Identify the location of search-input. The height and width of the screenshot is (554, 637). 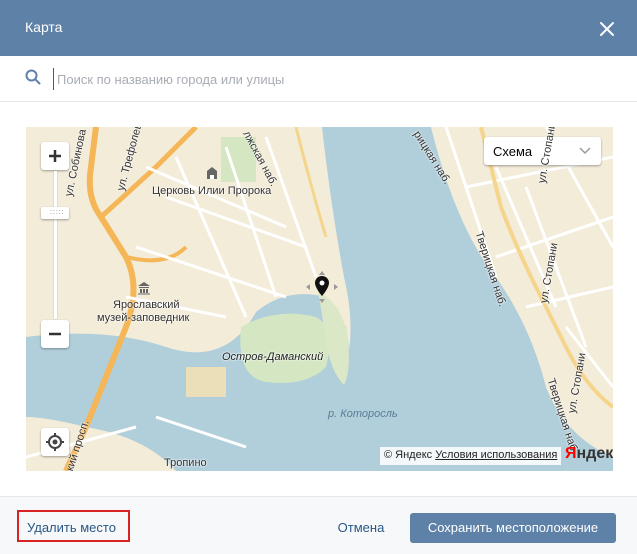
(333, 79).